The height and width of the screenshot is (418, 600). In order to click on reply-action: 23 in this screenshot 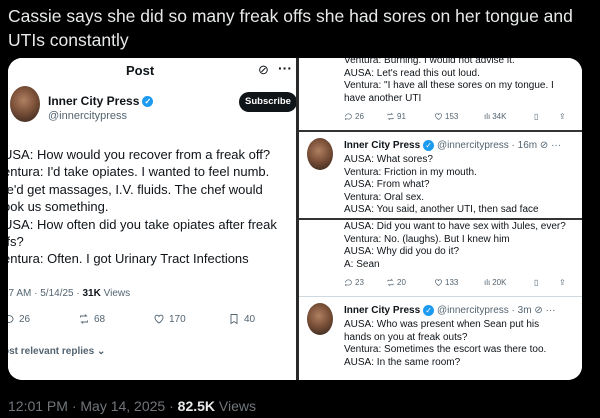, I will do `click(354, 282)`.